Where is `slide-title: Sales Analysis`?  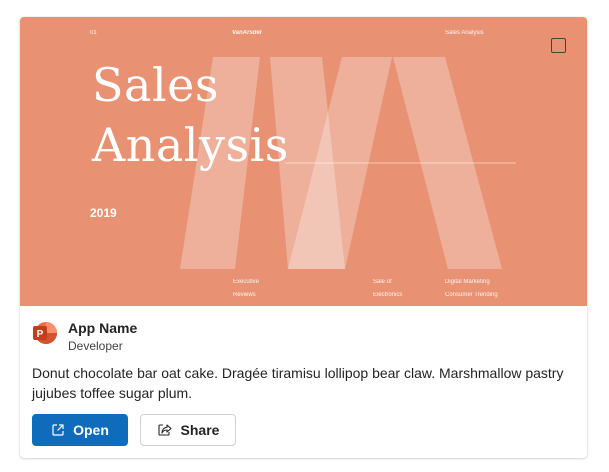 slide-title: Sales Analysis is located at coordinates (190, 115).